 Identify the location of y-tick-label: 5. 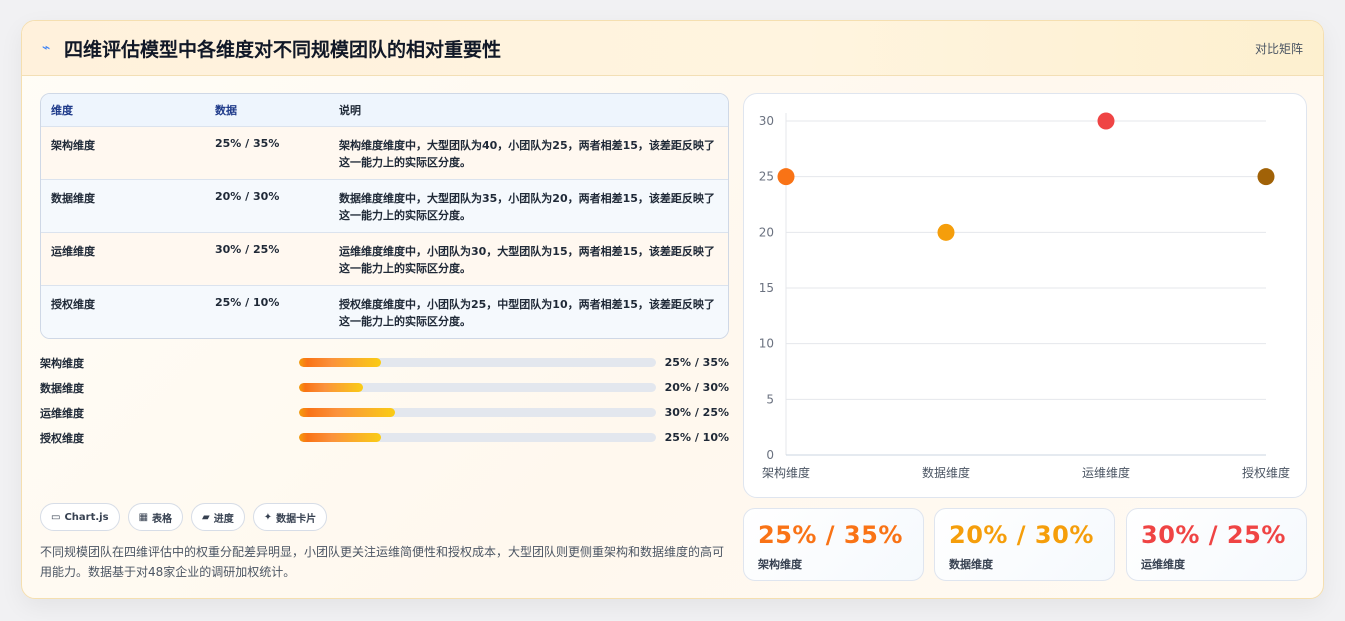
(770, 399).